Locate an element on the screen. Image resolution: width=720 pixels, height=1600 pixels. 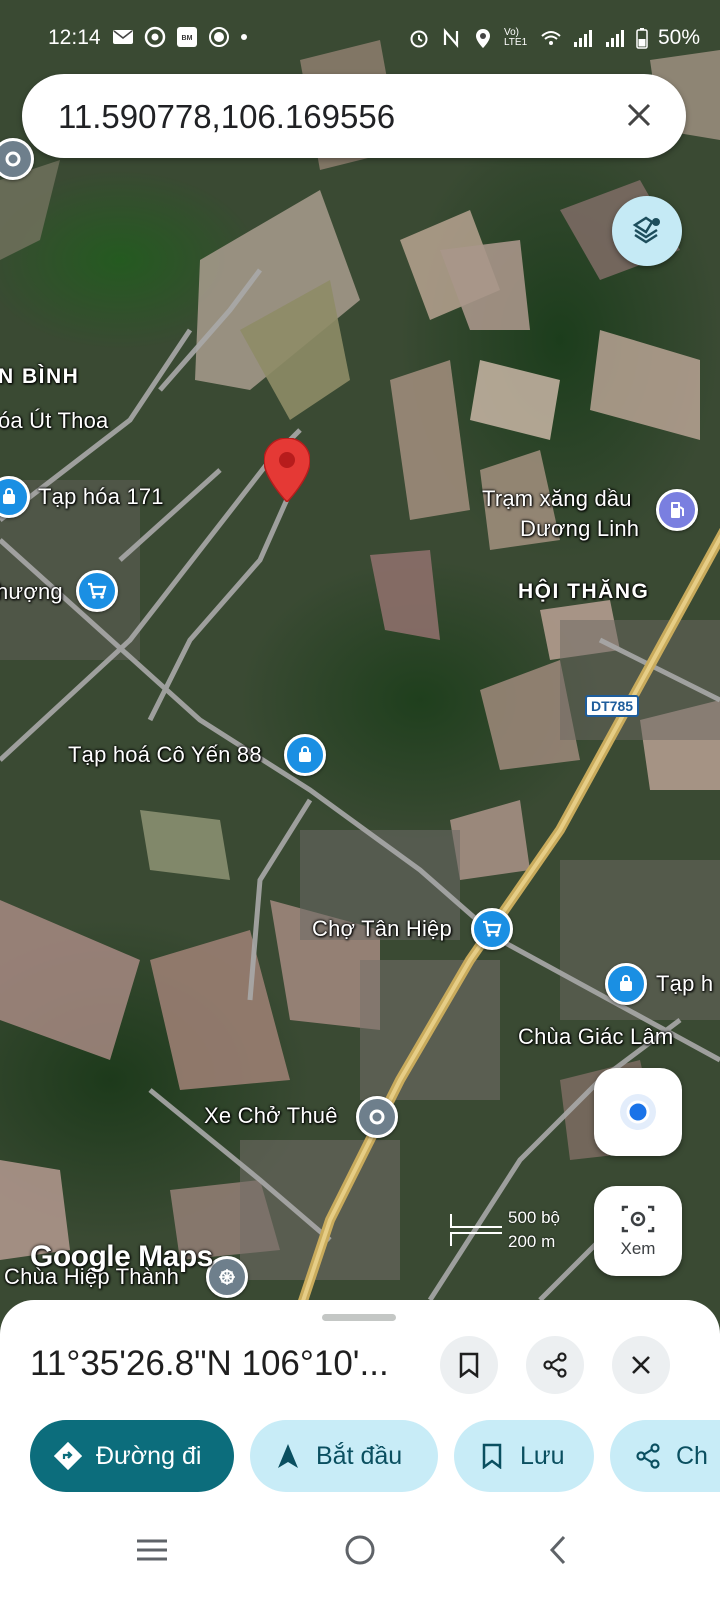
scale-feet: 500 bộ is located at coordinates (534, 1217).